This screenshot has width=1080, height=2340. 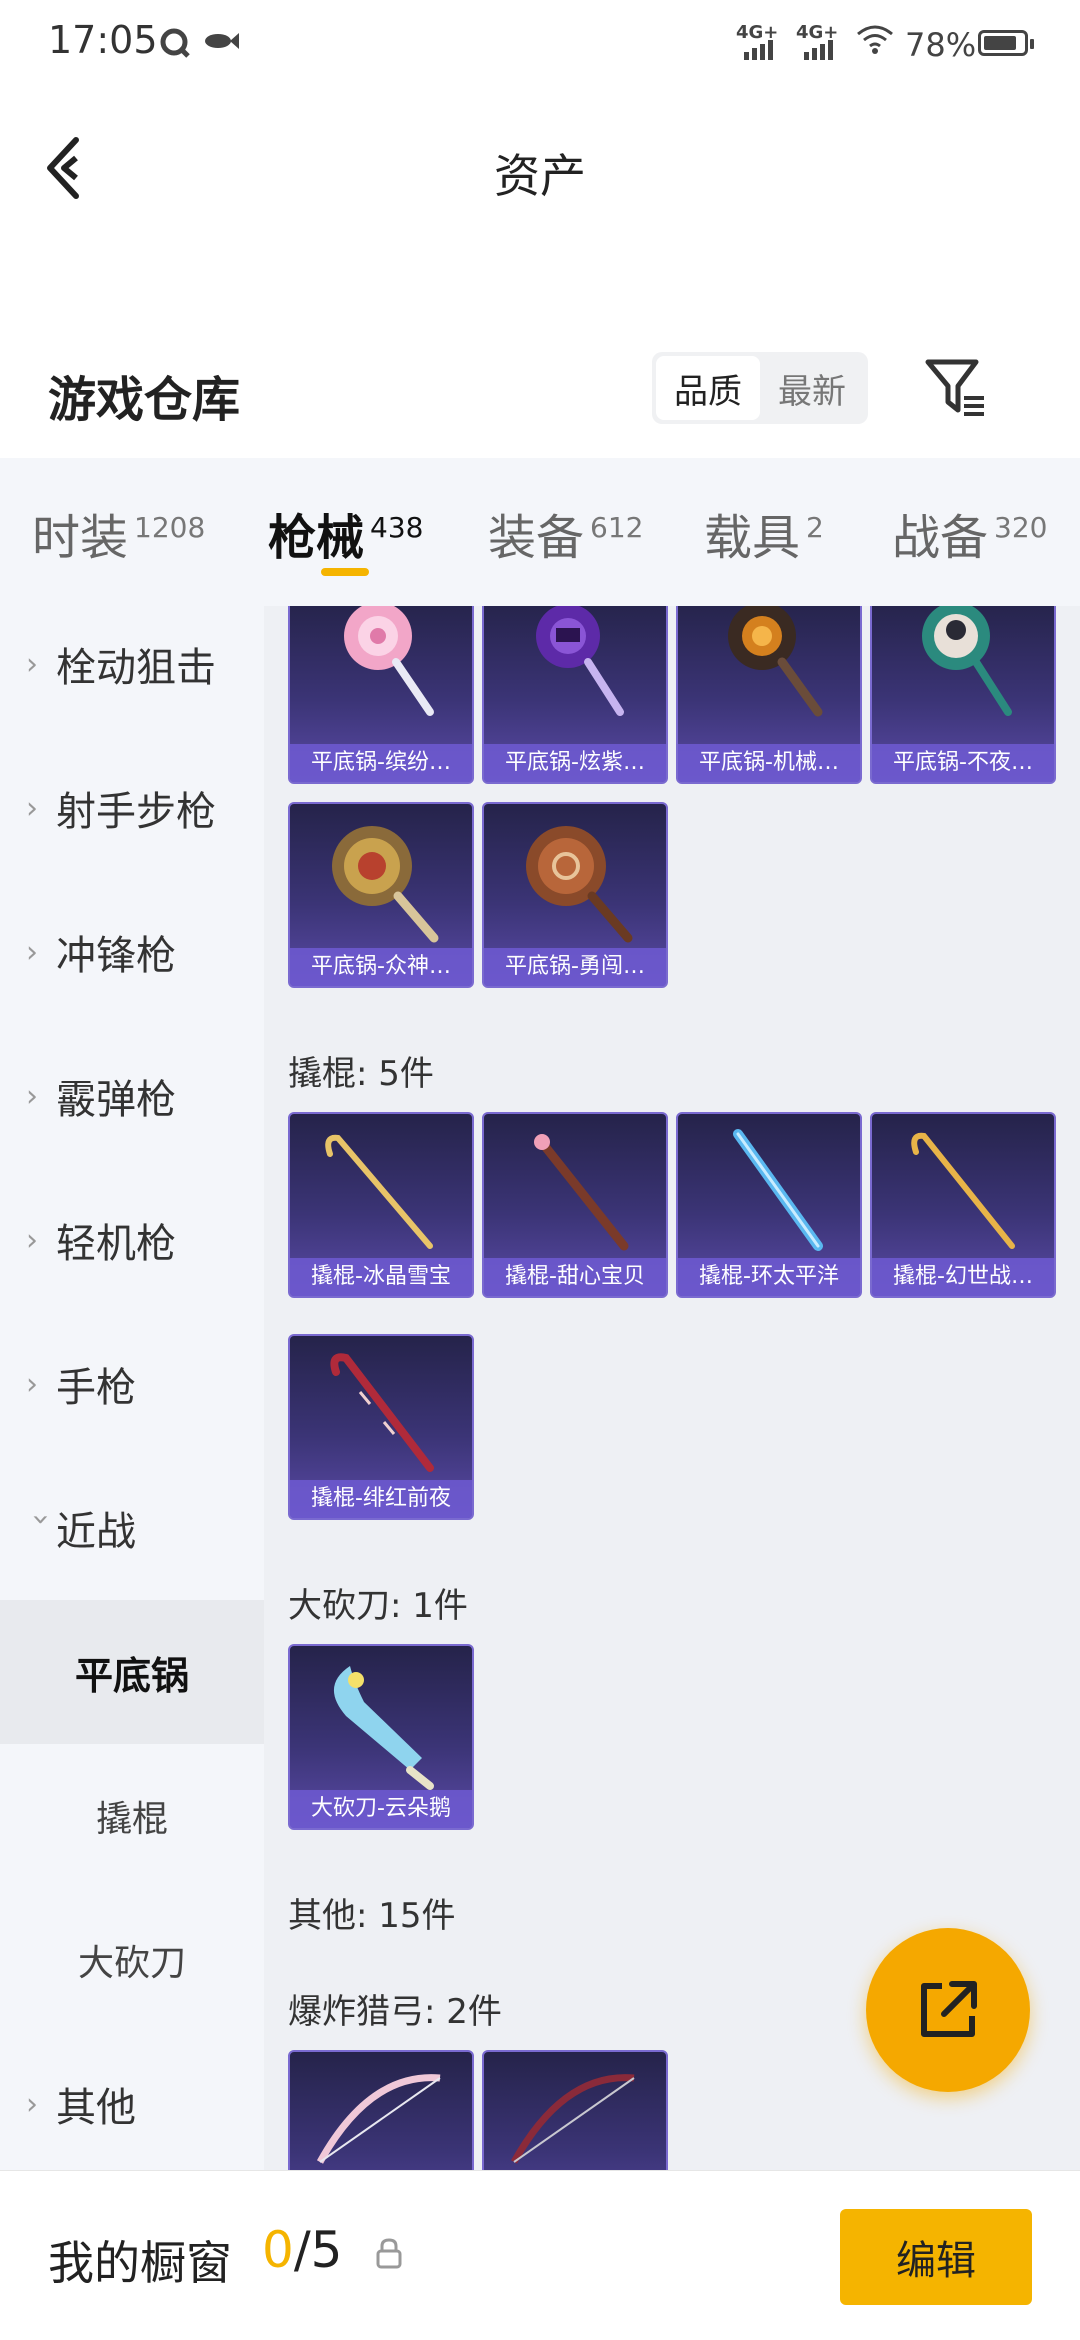 I want to click on sidebar-item-label: 其他, so click(x=96, y=2108).